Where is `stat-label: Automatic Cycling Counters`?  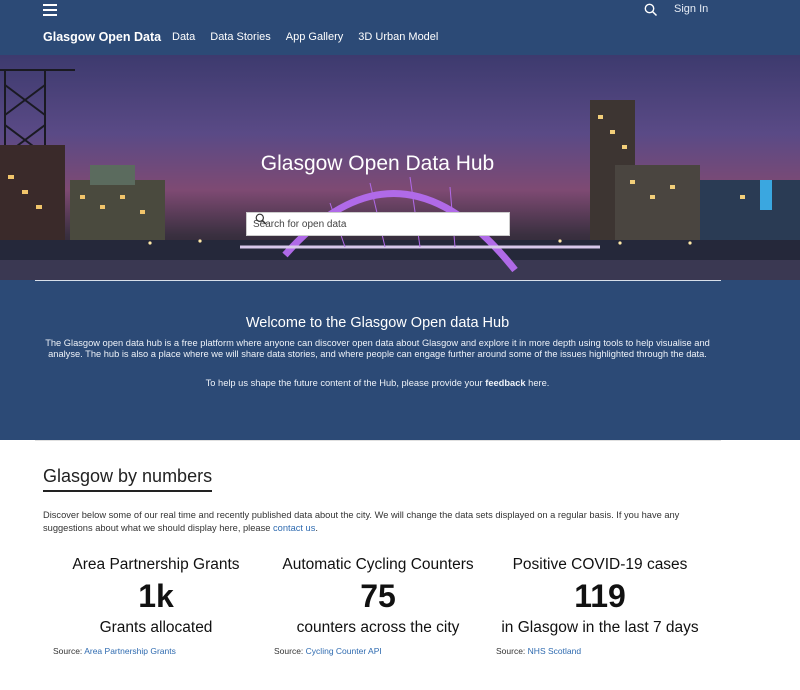
stat-label: Automatic Cycling Counters is located at coordinates (378, 564).